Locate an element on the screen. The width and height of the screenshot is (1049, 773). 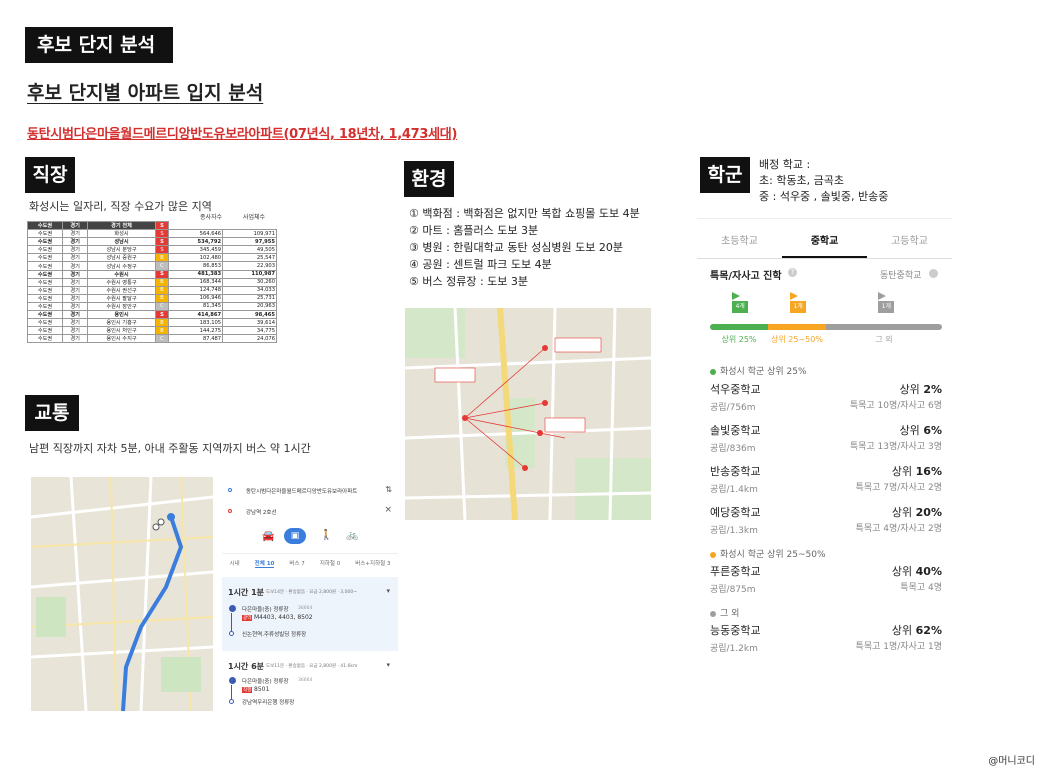
close-icon: × is located at coordinates (388, 510).